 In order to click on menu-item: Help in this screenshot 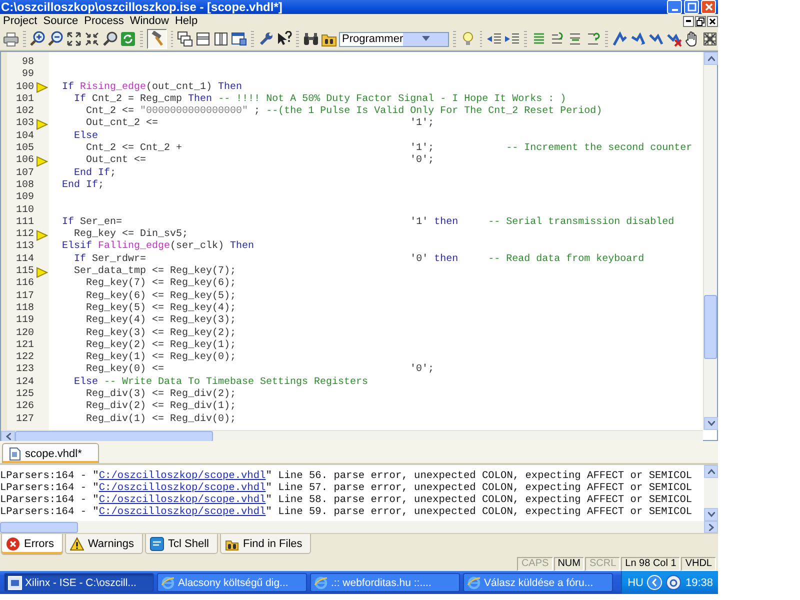, I will do `click(186, 21)`.